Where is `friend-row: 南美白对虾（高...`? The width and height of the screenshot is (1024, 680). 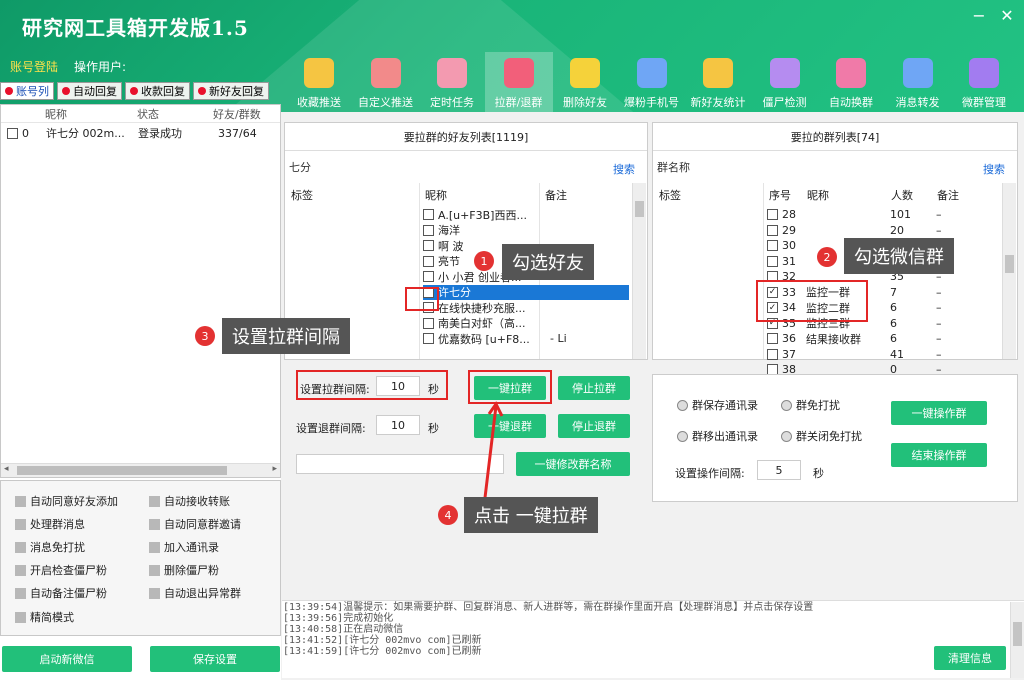 friend-row: 南美白对虾（高... is located at coordinates (526, 323).